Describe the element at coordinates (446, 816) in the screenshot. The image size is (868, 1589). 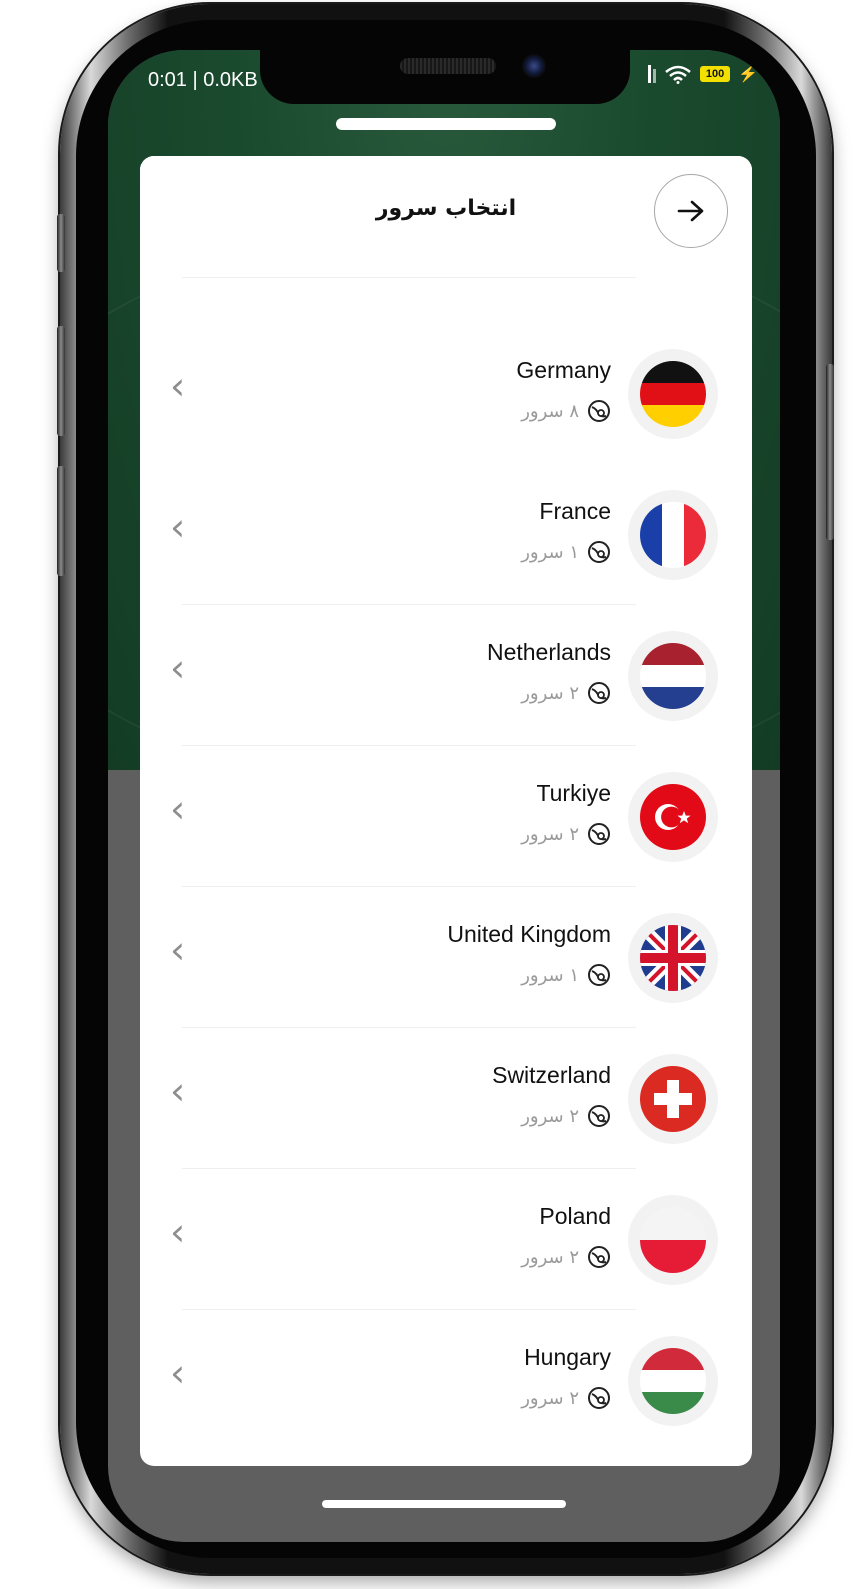
I see `server-row-turkiye: Turkiye ۲ سرور ‹` at that location.